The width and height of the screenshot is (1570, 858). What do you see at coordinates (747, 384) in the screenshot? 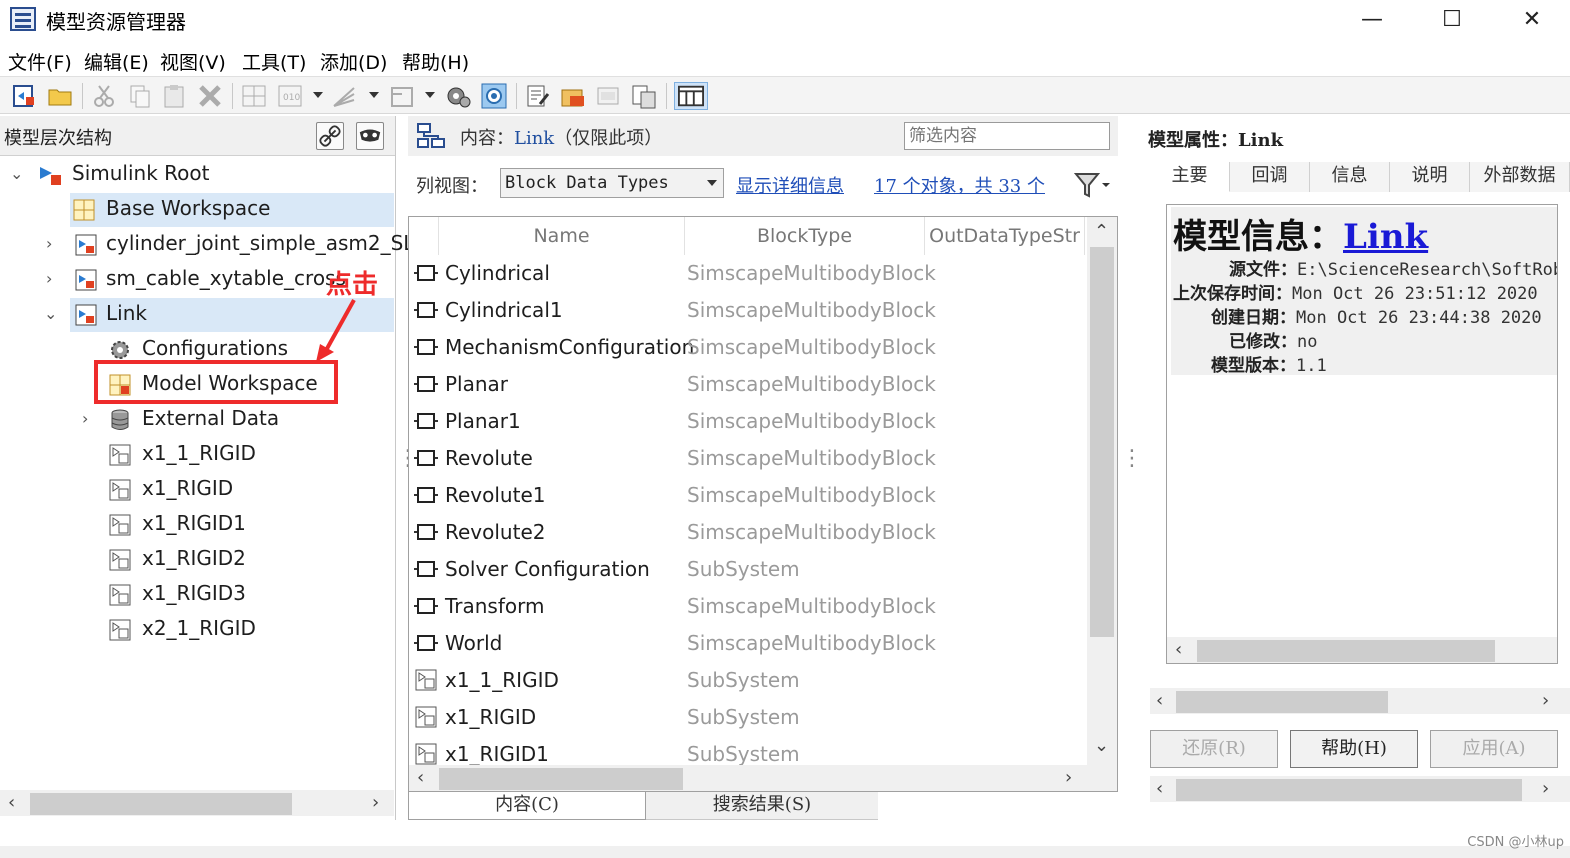
I see `table-row: Planar SimscapeMultibodyBlock` at bounding box center [747, 384].